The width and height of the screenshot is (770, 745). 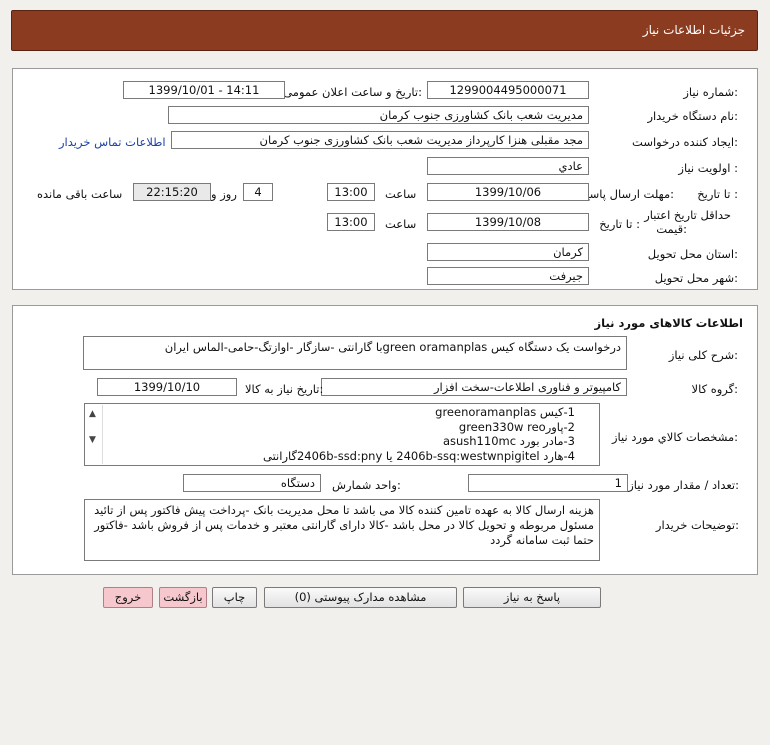 I want to click on need-number-label: شماره نیاز:, so click(x=710, y=92).